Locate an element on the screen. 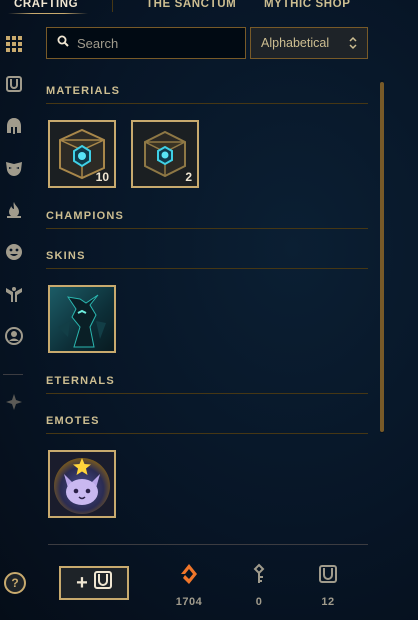 This screenshot has width=418, height=620. tab-divider is located at coordinates (112, 6).